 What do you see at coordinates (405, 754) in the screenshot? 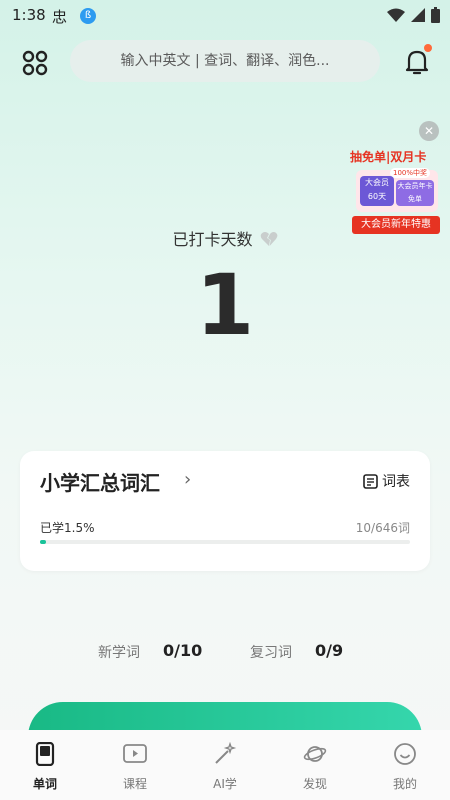
I see `smile-face-icon` at bounding box center [405, 754].